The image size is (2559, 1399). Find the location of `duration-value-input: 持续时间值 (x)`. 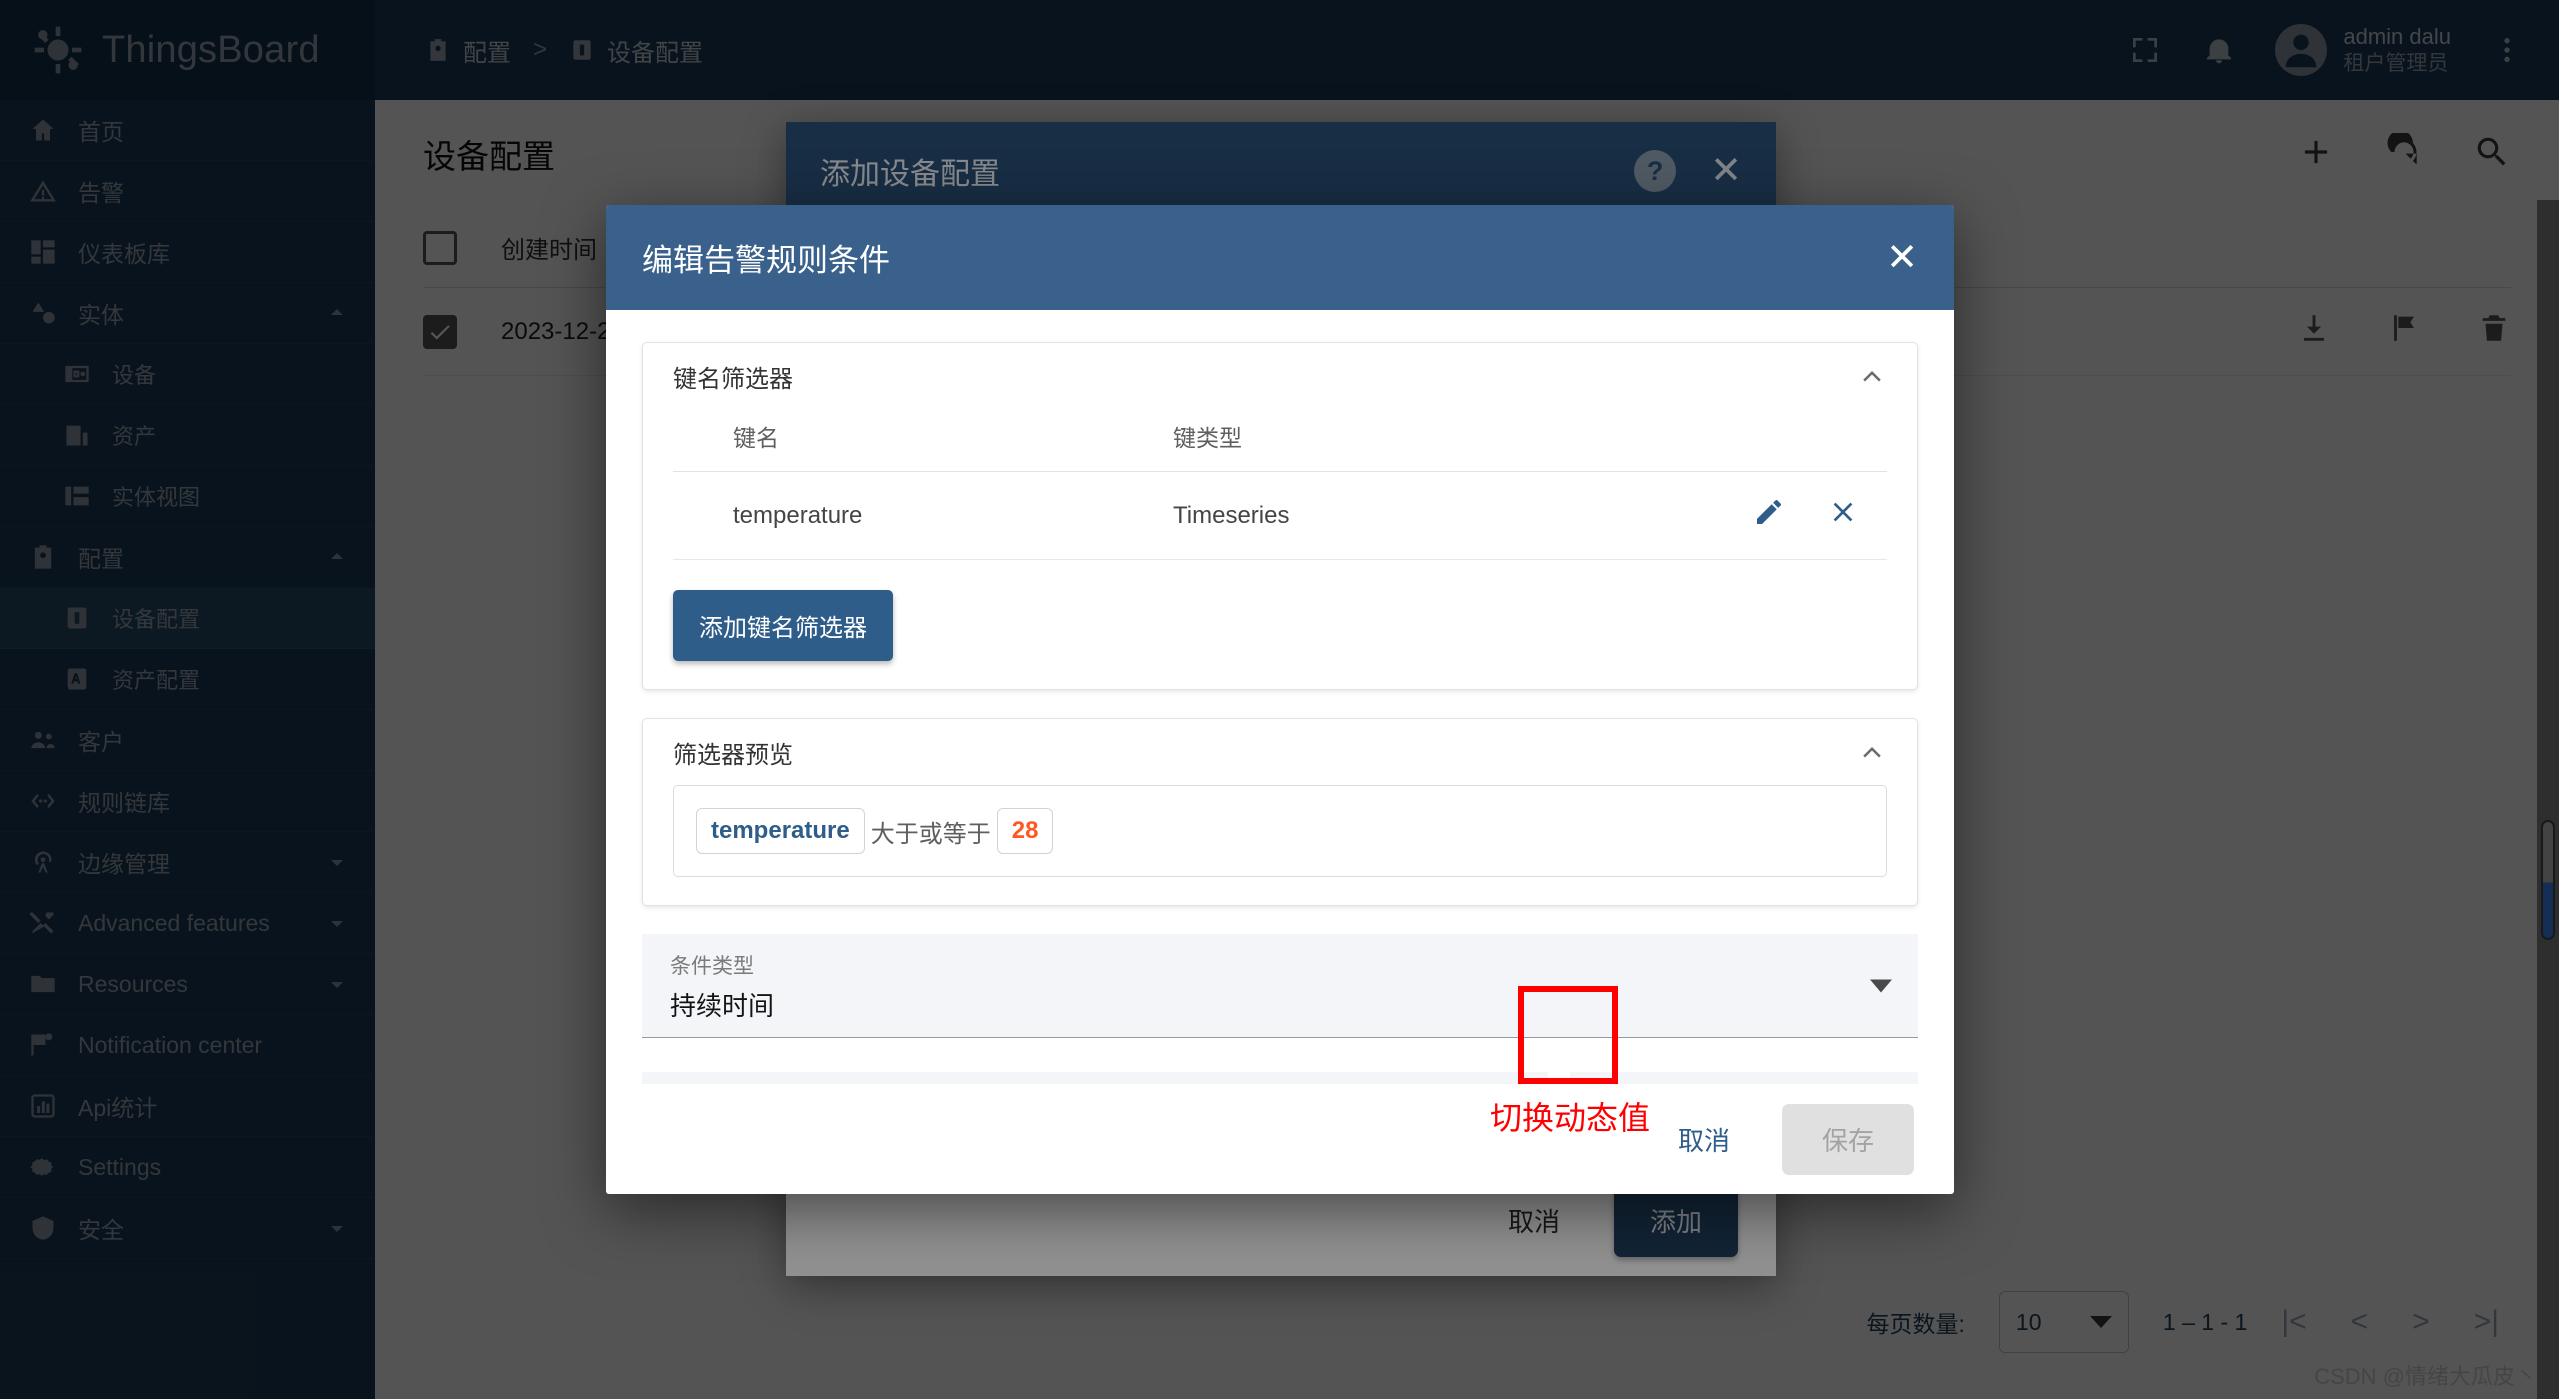

duration-value-input: 持续时间值 (x) is located at coordinates (1095, 1078).